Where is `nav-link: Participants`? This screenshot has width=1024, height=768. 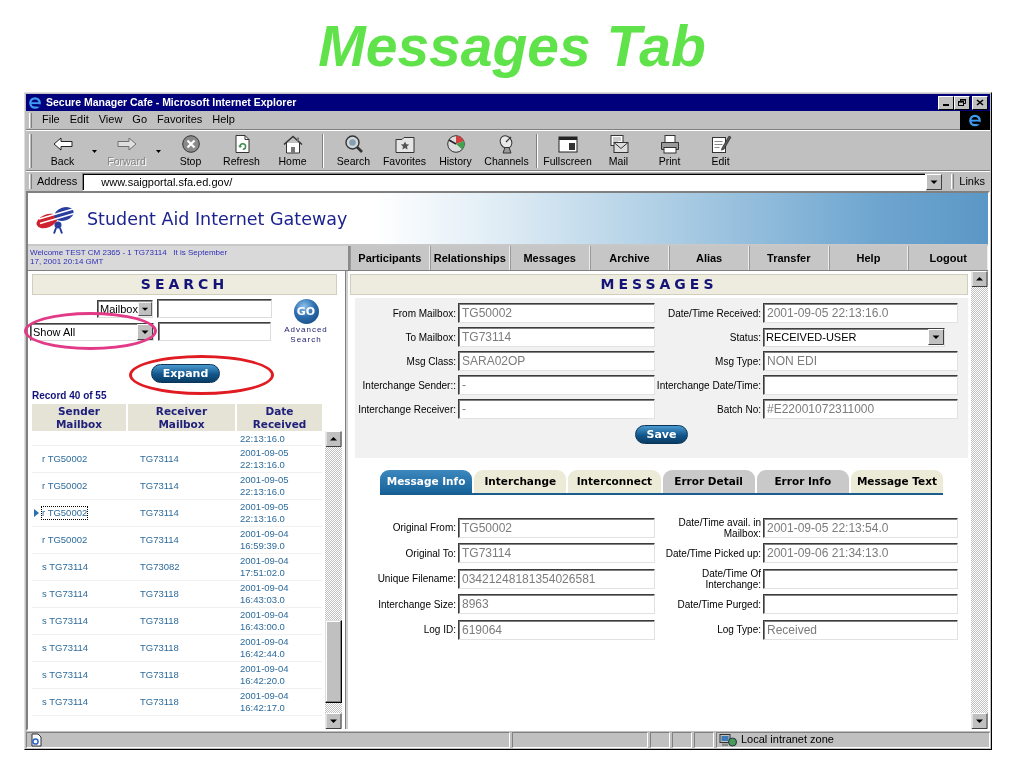 nav-link: Participants is located at coordinates (390, 258).